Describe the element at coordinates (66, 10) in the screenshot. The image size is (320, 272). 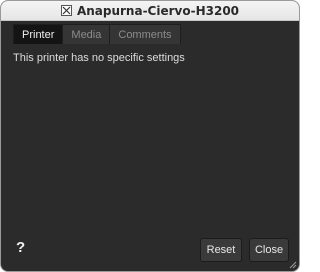
I see `x11-icon` at that location.